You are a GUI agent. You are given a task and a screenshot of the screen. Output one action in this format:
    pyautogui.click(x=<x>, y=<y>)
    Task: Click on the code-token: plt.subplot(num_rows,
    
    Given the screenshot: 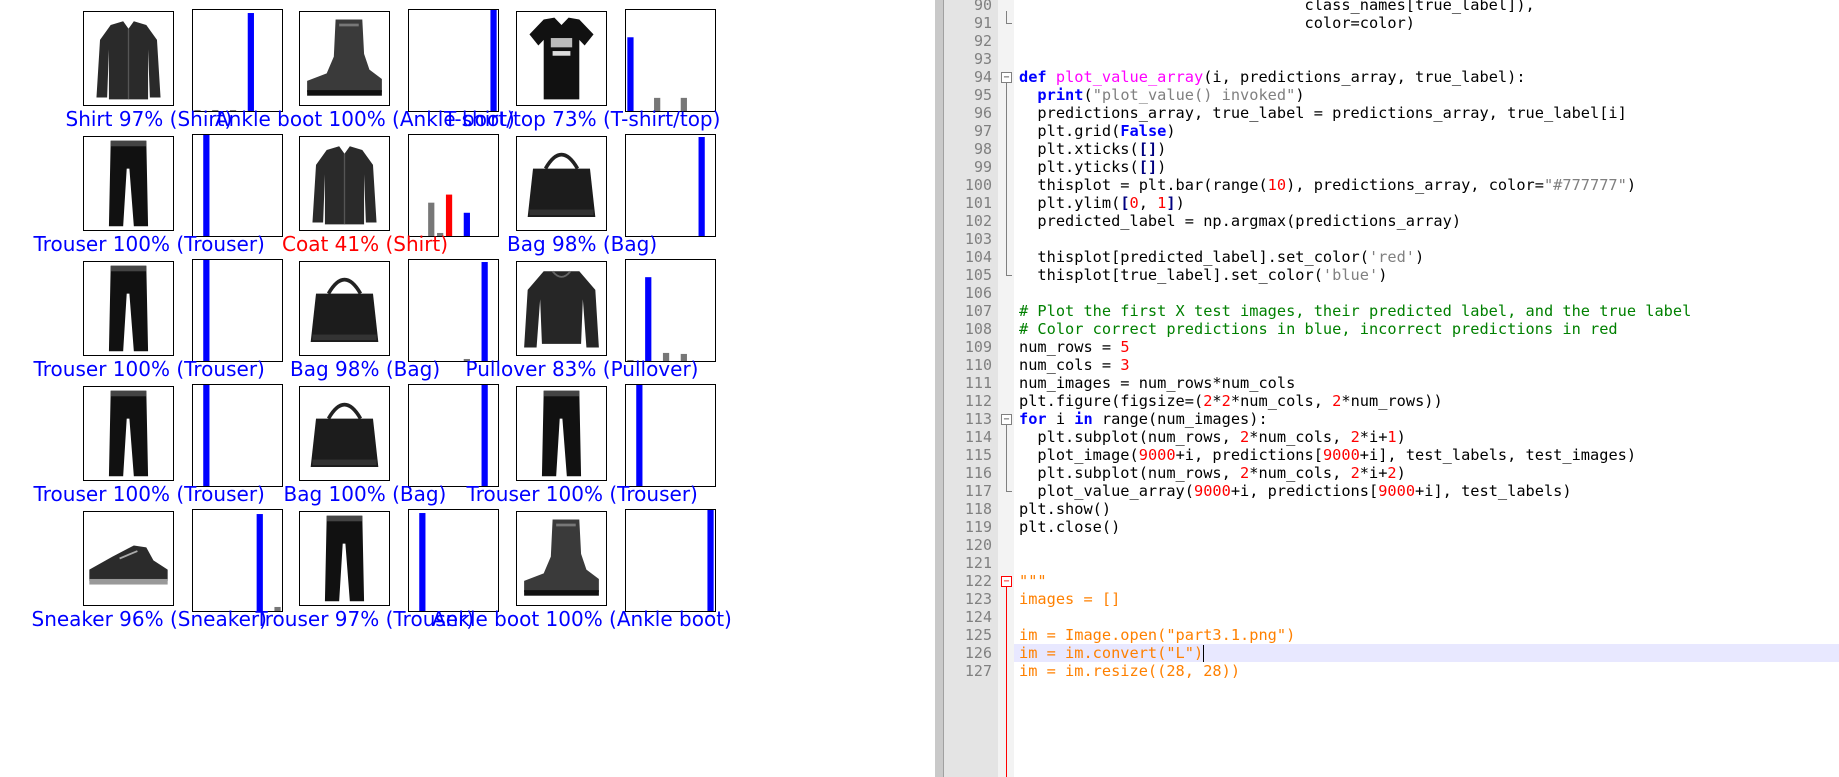 What is the action you would take?
    pyautogui.click(x=1130, y=437)
    